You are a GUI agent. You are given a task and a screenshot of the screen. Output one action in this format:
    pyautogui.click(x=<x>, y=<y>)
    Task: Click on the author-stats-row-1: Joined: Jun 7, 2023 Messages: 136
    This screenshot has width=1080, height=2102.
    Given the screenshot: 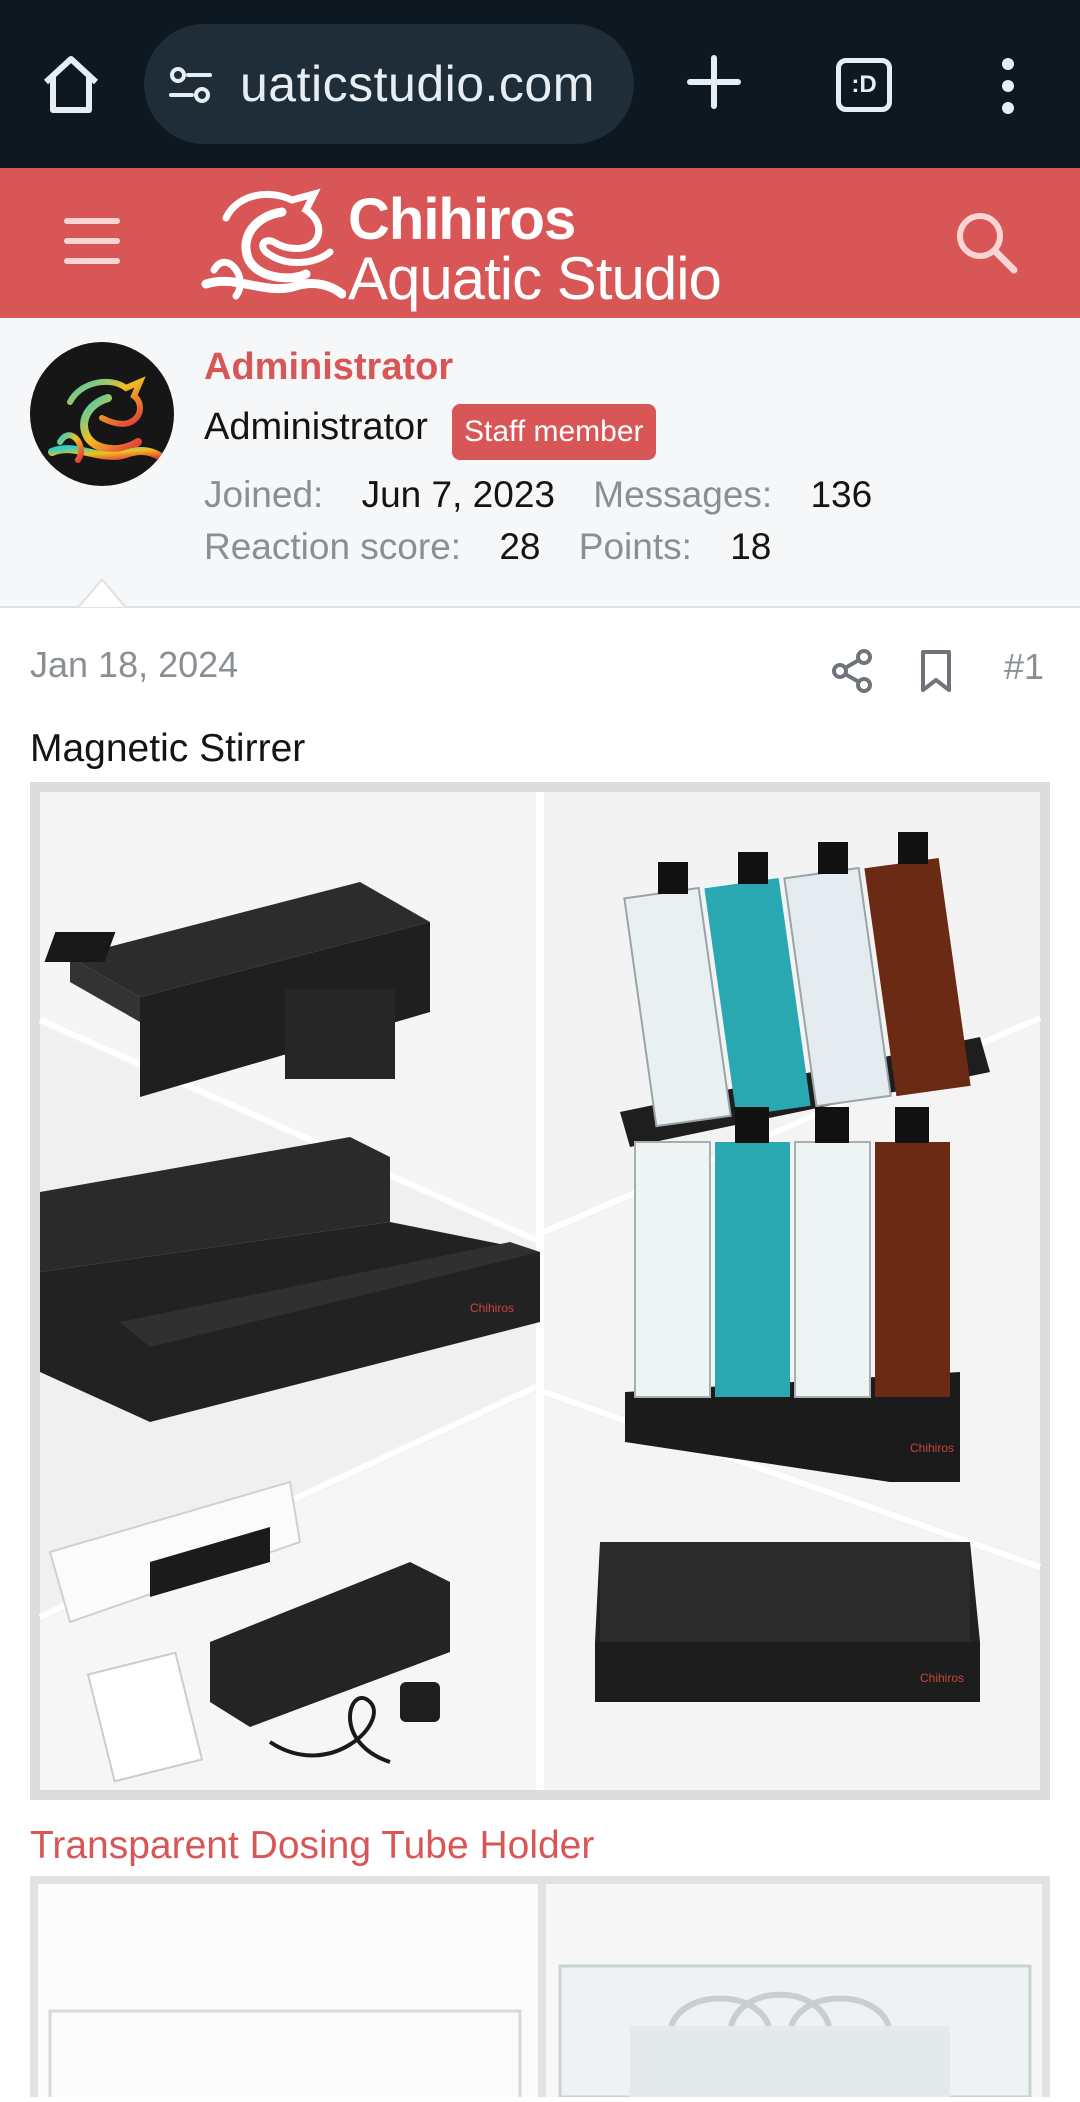 What is the action you would take?
    pyautogui.click(x=538, y=495)
    